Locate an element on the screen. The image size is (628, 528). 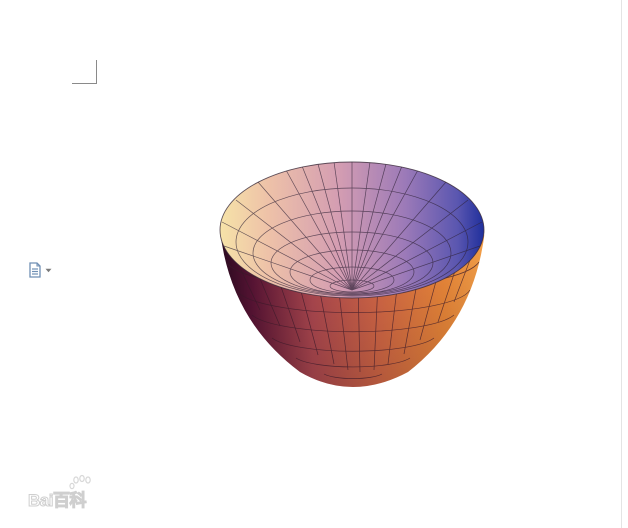
baidu-baike-watermark: Bai百科 is located at coordinates (57, 501).